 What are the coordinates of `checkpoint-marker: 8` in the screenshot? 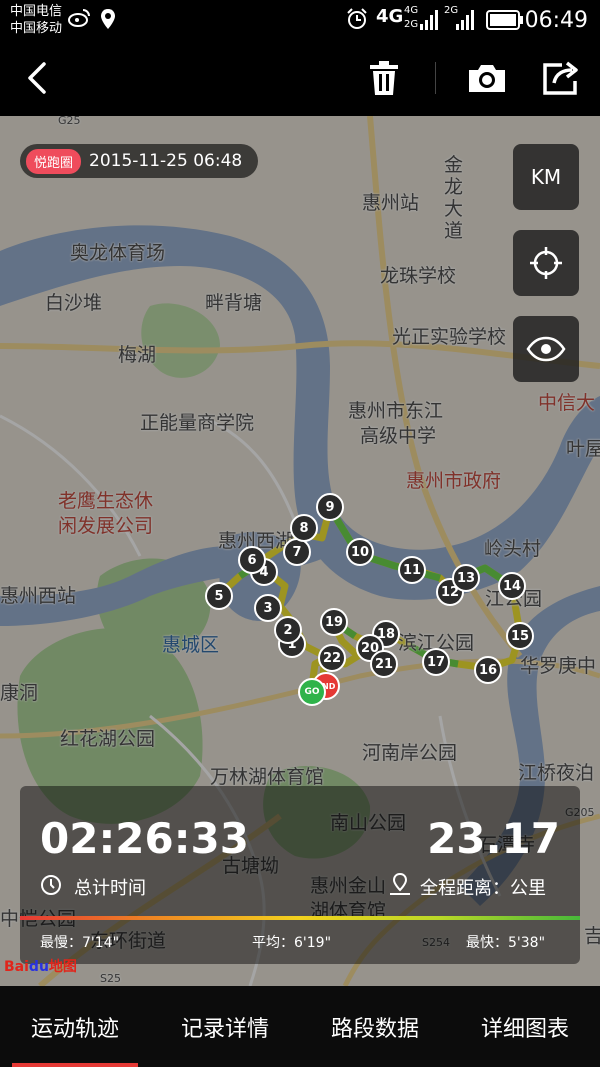 It's located at (304, 528).